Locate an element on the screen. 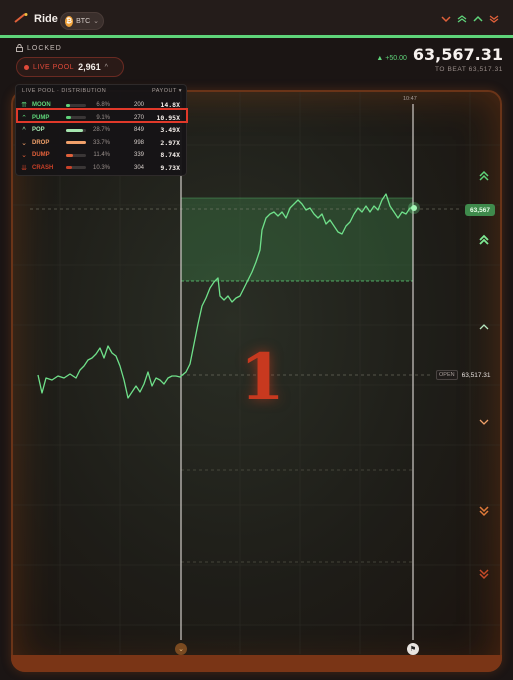 The height and width of the screenshot is (680, 513). pop-zone-icon is located at coordinates (484, 327).